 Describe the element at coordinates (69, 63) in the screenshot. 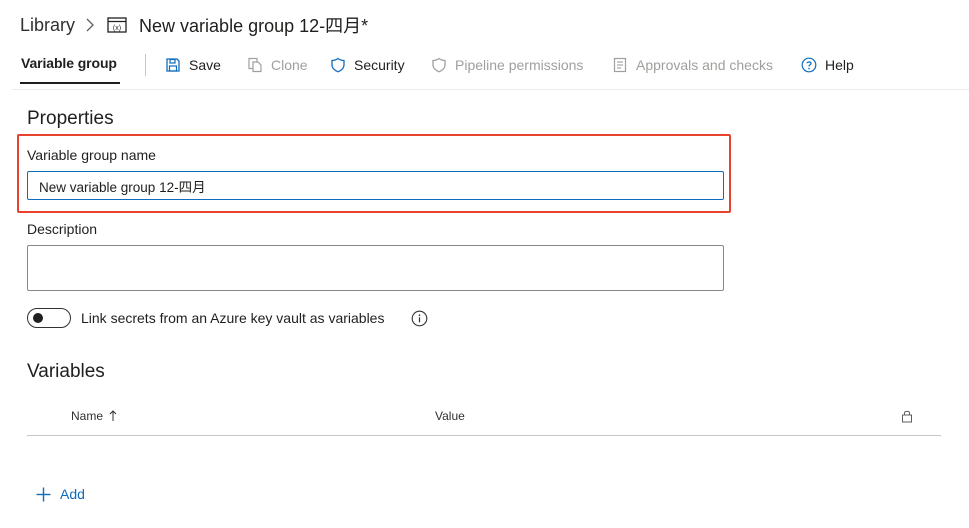

I see `tab-variable-group: Variable group` at that location.